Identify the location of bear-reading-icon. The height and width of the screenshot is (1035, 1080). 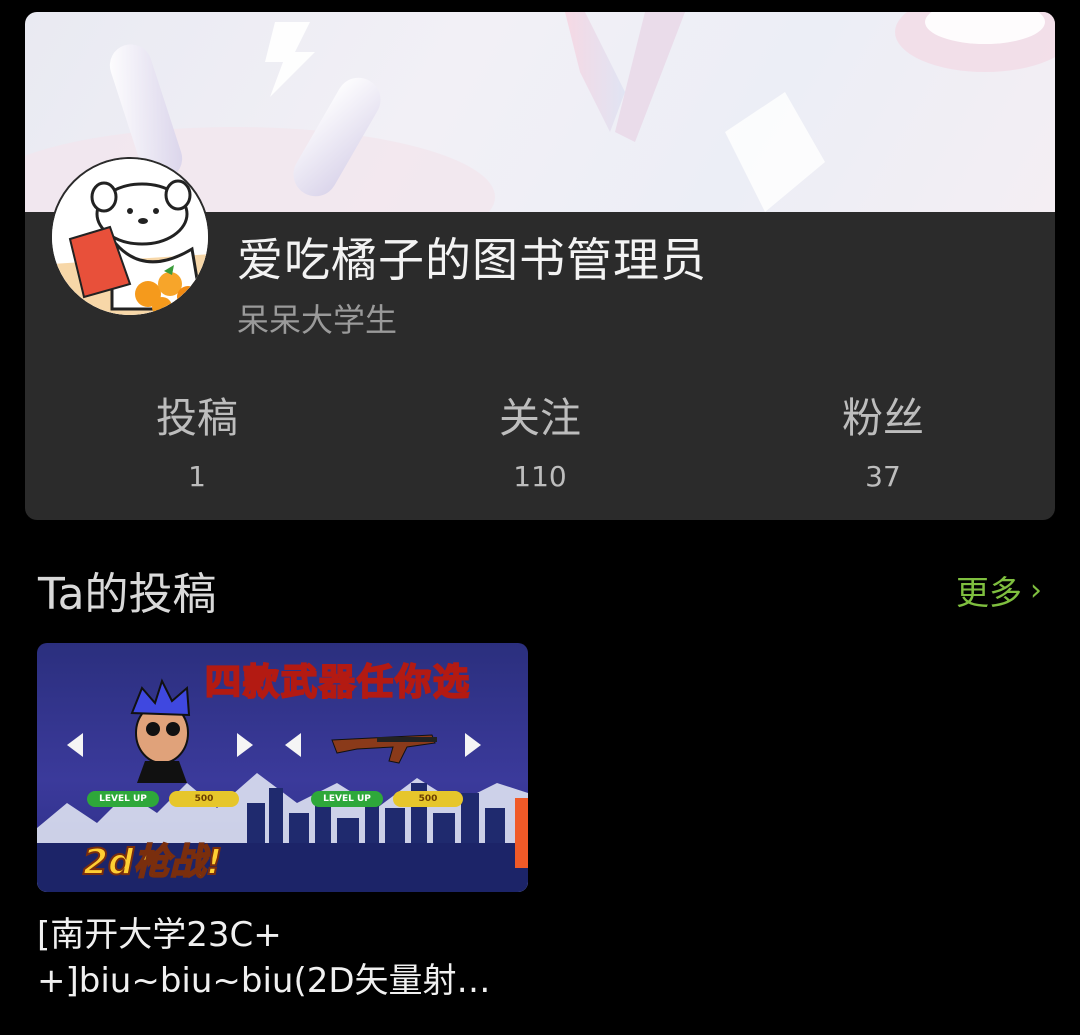
(130, 237).